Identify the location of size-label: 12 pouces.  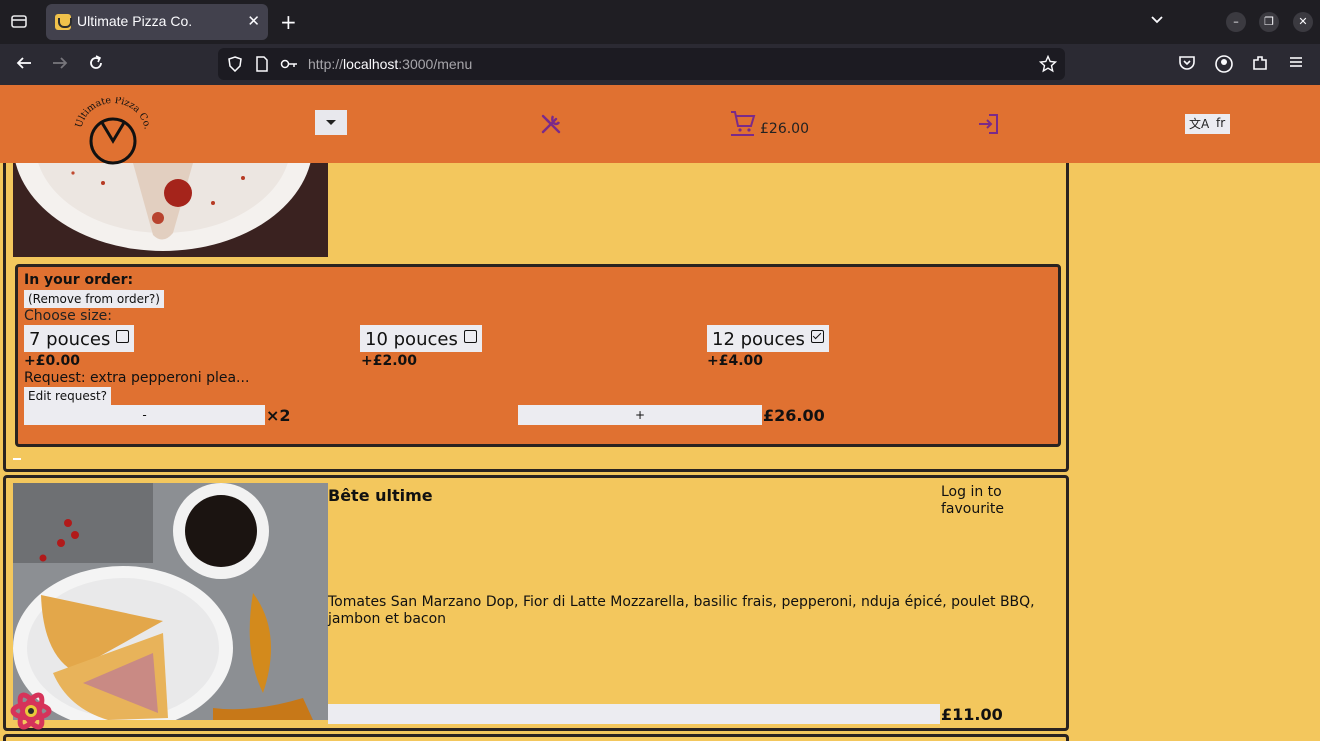
(758, 339).